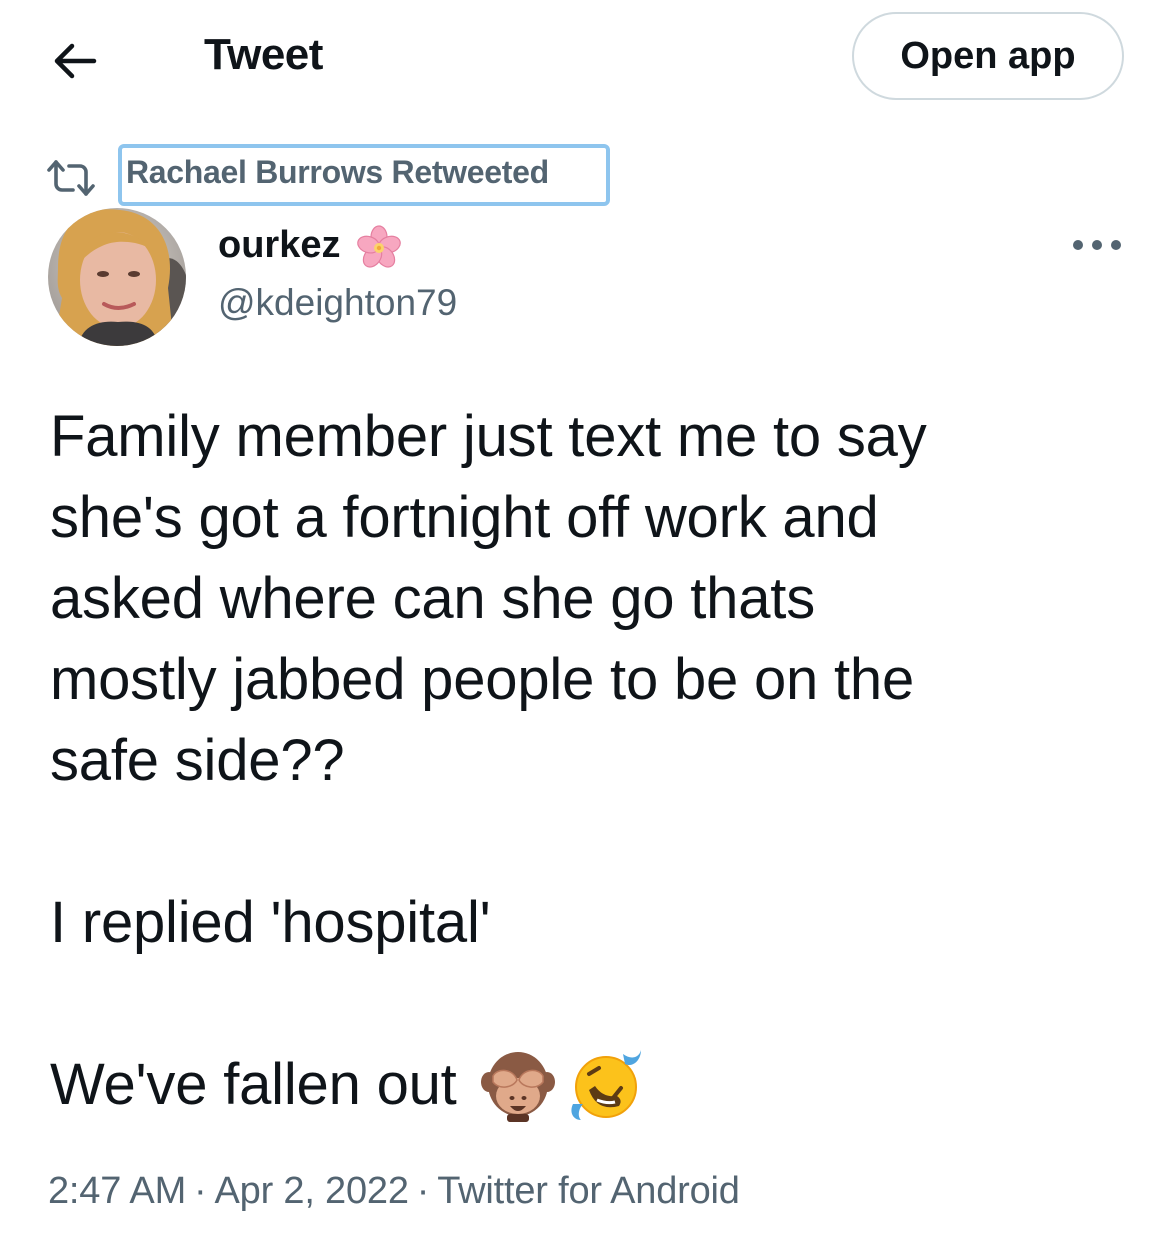 Image resolution: width=1170 pixels, height=1234 pixels. What do you see at coordinates (337, 172) in the screenshot?
I see `retweeted-by-label: Rachael Burrows Retweeted` at bounding box center [337, 172].